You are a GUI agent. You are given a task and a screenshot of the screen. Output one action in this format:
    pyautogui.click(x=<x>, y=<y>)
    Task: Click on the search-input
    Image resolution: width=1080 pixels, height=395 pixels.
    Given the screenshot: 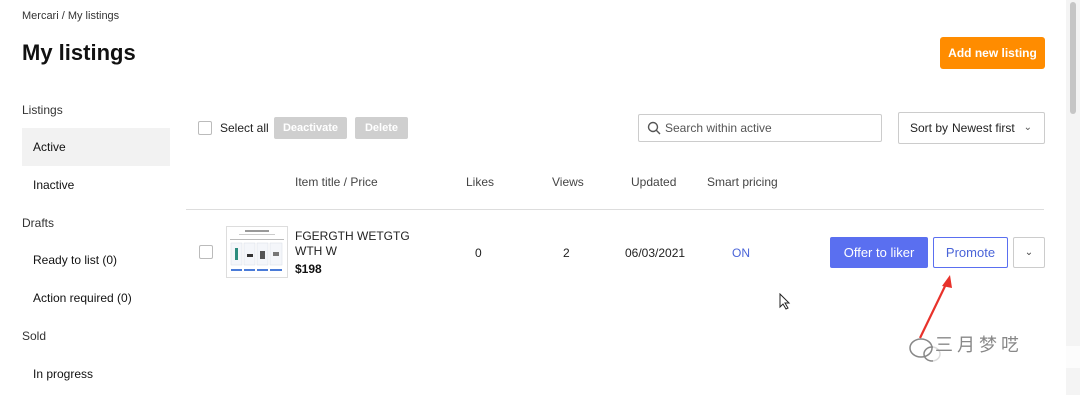 What is the action you would take?
    pyautogui.click(x=770, y=128)
    